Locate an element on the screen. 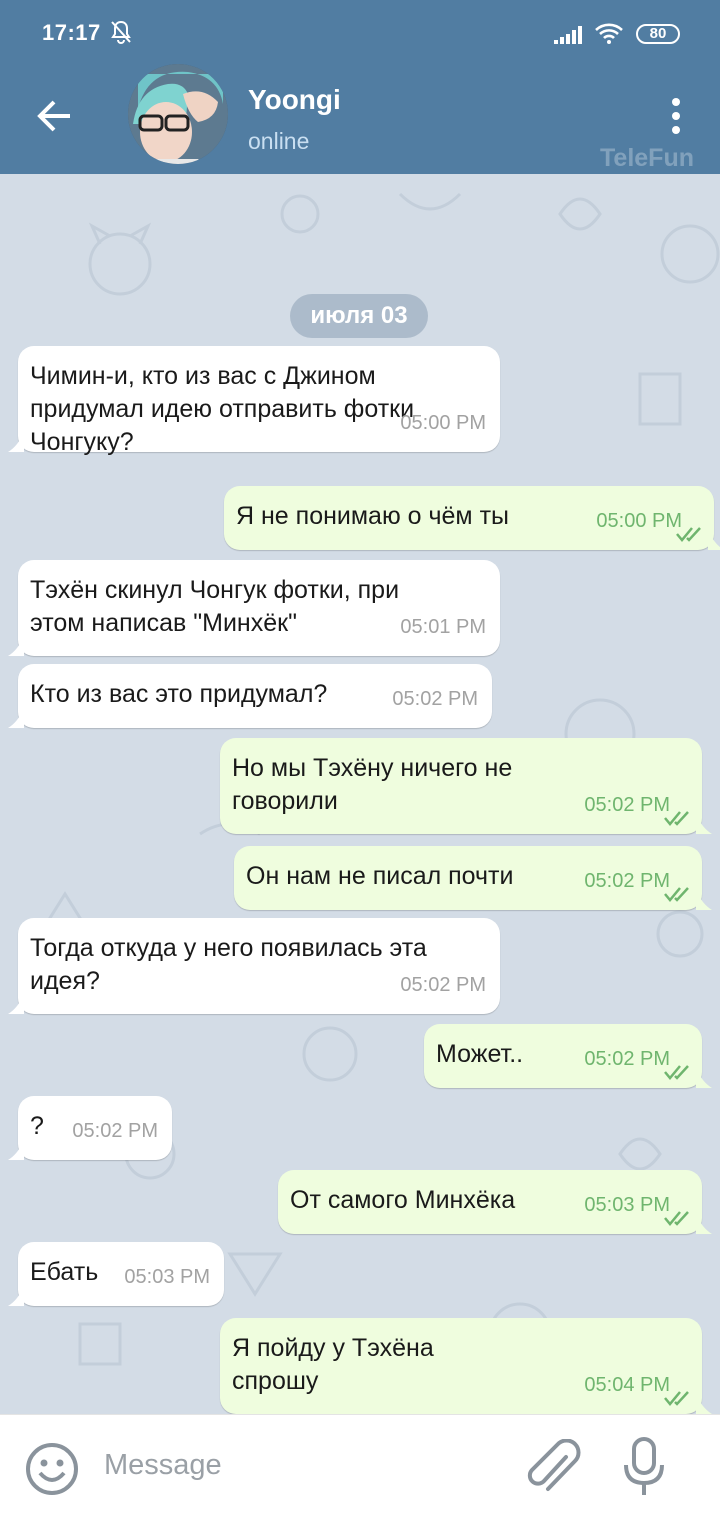 This screenshot has height=1521, width=720. message-text: От самого Минхёка is located at coordinates (403, 1200).